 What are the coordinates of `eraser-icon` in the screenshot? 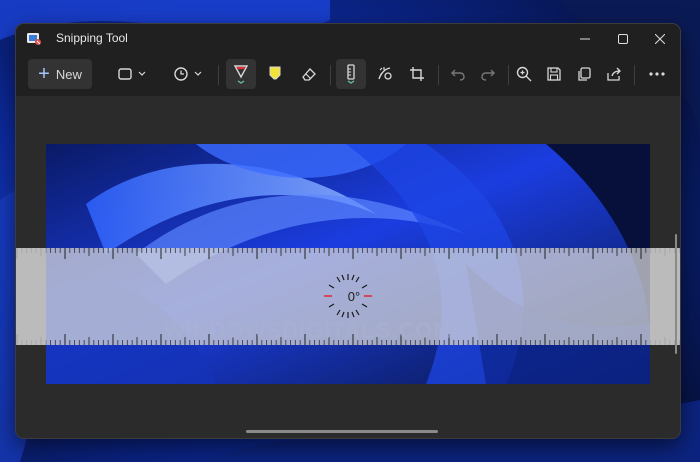 It's located at (309, 74).